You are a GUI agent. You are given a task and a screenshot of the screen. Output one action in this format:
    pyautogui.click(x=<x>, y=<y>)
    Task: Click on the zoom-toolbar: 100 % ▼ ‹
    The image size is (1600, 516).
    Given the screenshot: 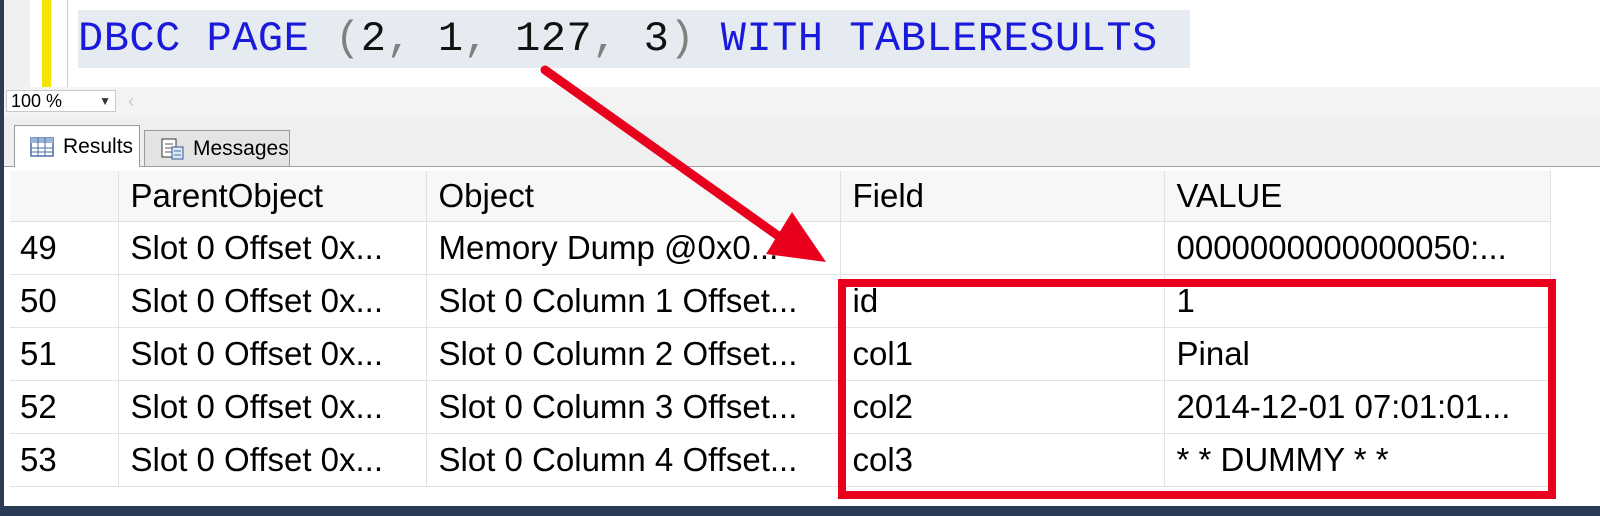 What is the action you would take?
    pyautogui.click(x=802, y=102)
    